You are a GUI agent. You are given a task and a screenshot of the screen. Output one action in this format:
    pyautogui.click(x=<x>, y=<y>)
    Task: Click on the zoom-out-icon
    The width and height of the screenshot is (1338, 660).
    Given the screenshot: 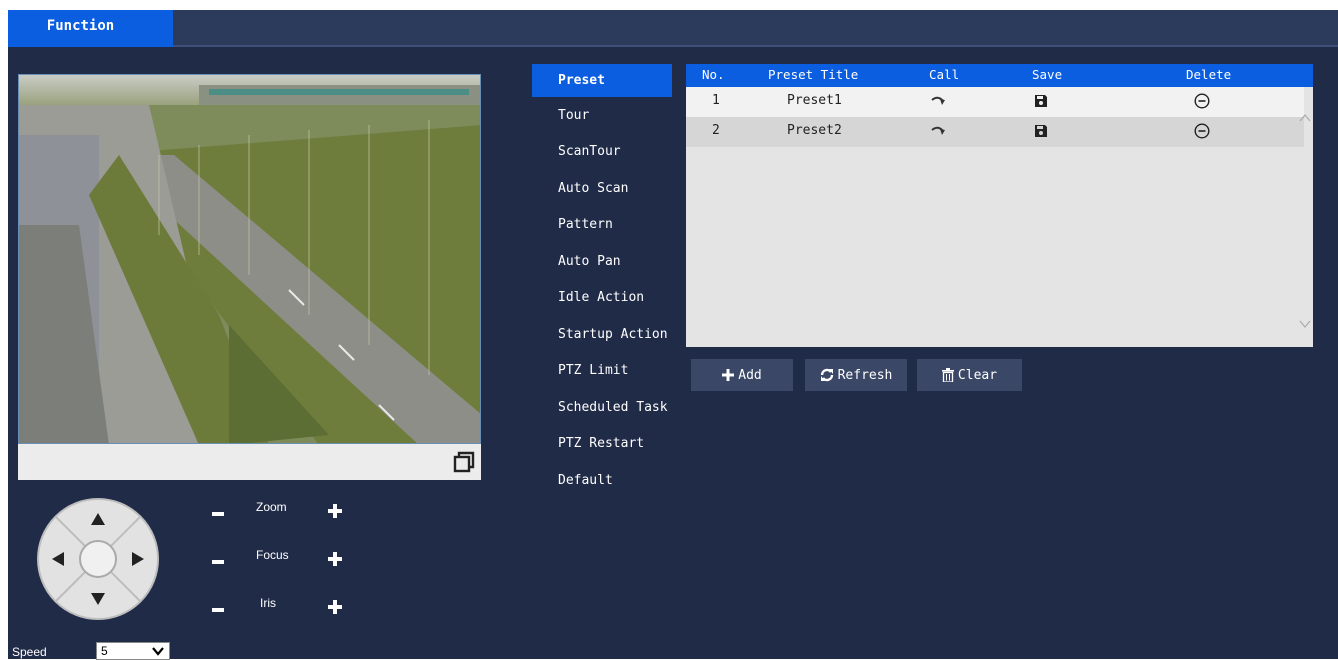 What is the action you would take?
    pyautogui.click(x=218, y=514)
    